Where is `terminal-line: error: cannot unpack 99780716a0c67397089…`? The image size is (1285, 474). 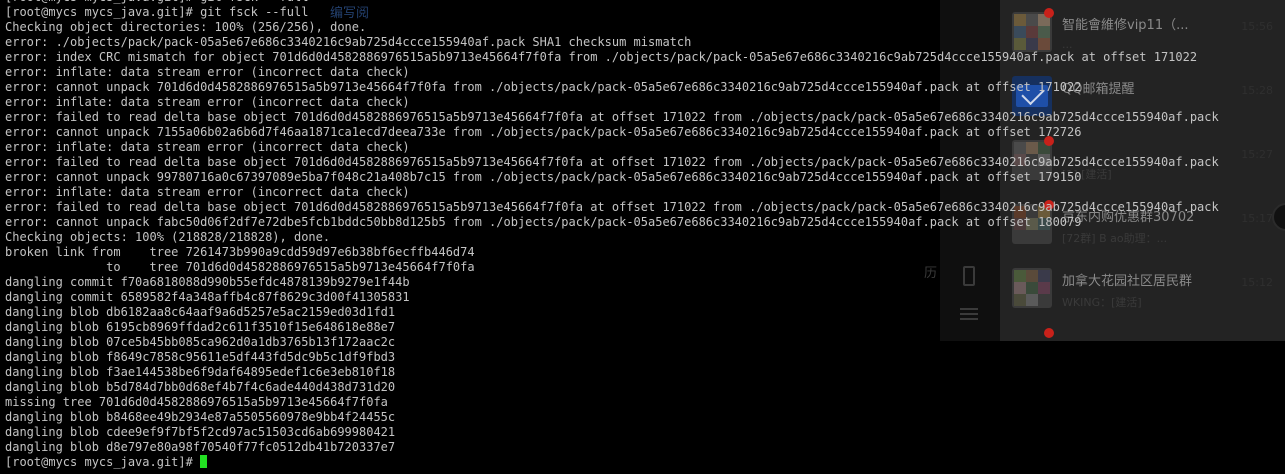 terminal-line: error: cannot unpack 99780716a0c67397089… is located at coordinates (543, 177).